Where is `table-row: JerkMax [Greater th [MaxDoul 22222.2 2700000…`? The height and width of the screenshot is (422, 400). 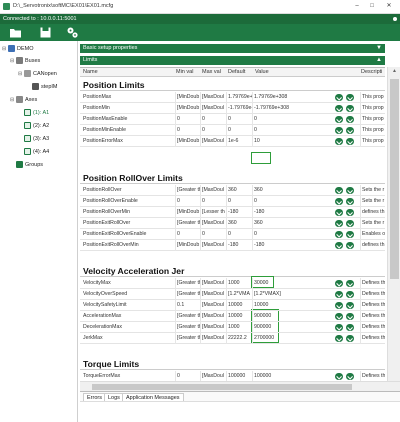 table-row: JerkMax [Greater th [MaxDoul 22222.2 2700000… is located at coordinates (232, 338).